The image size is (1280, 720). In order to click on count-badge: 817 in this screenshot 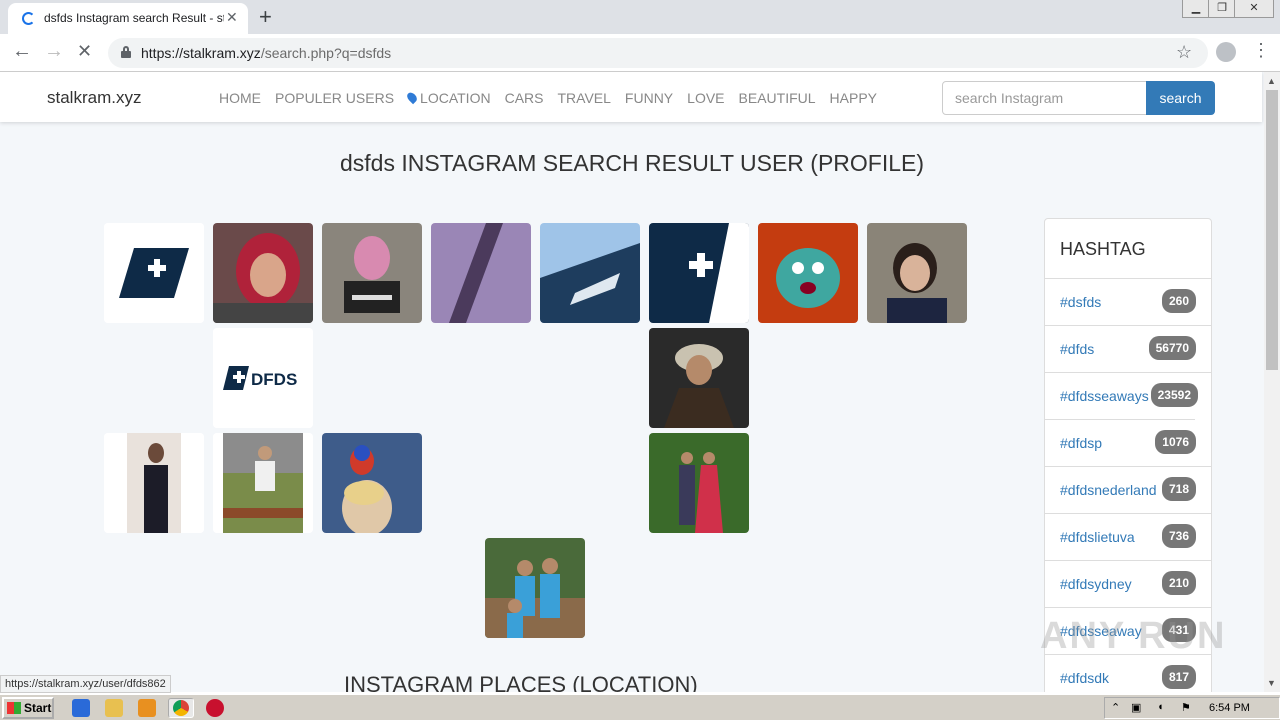, I will do `click(1178, 677)`.